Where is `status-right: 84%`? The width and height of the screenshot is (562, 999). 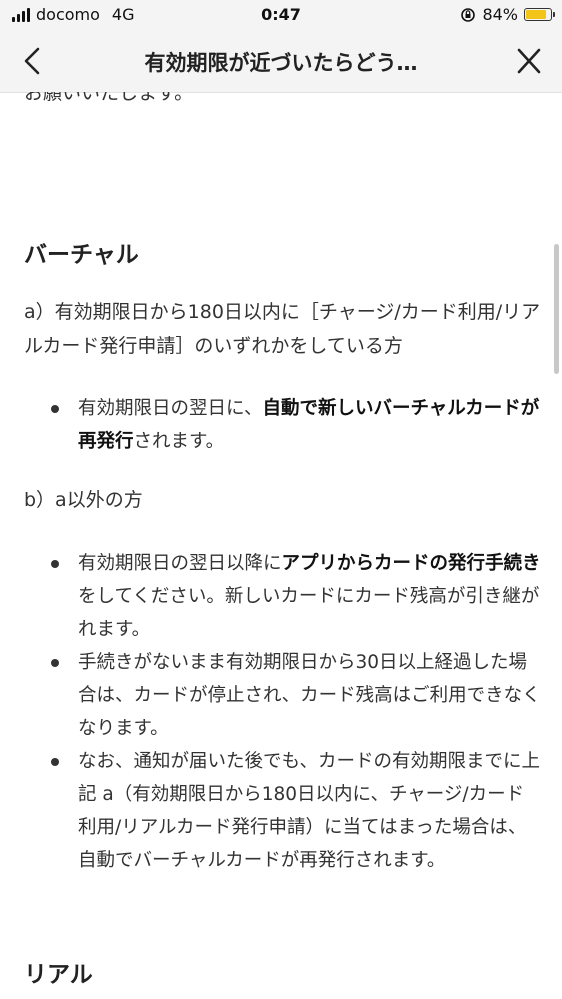
status-right: 84% is located at coordinates (507, 14).